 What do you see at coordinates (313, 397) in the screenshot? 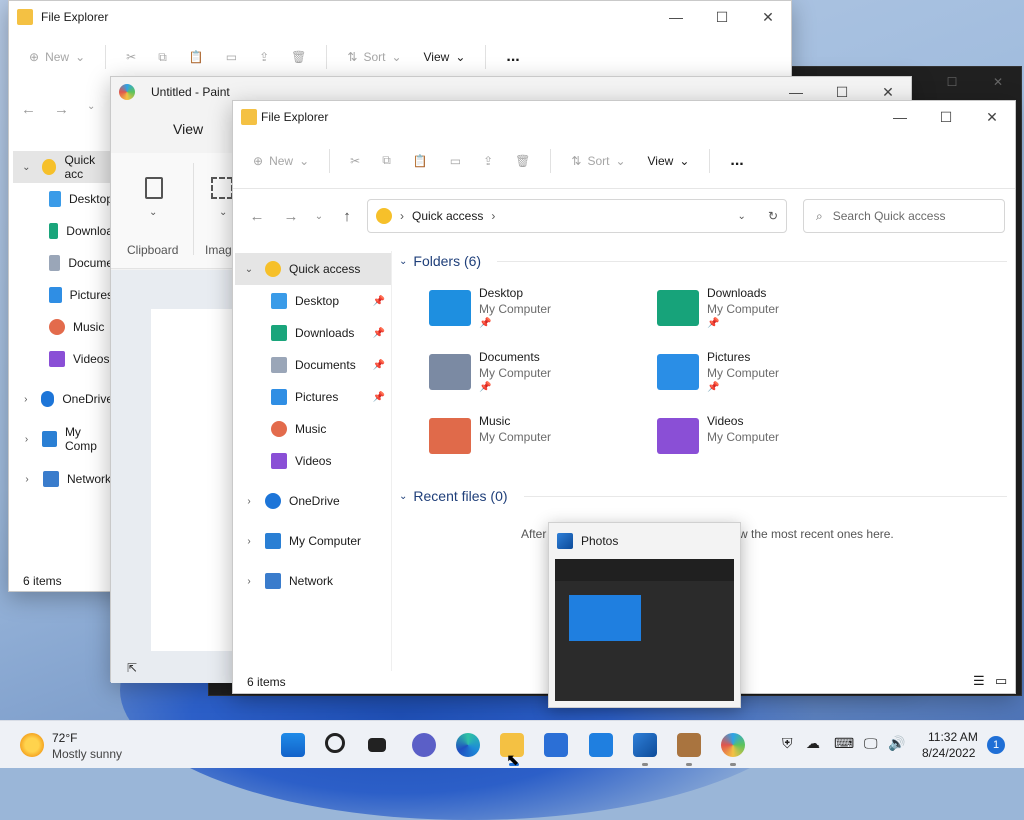
I see `sidebar-item-pictures: Pictures 📌` at bounding box center [313, 397].